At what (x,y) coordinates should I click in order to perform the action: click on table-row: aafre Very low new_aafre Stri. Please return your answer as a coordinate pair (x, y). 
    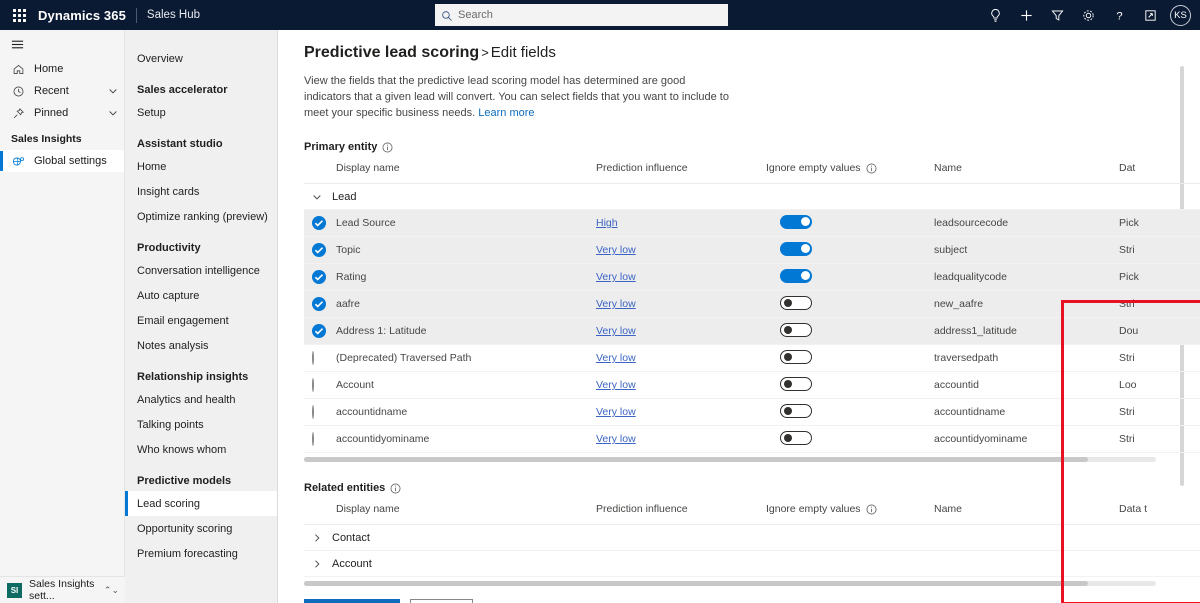
    Looking at the image, I should click on (752, 304).